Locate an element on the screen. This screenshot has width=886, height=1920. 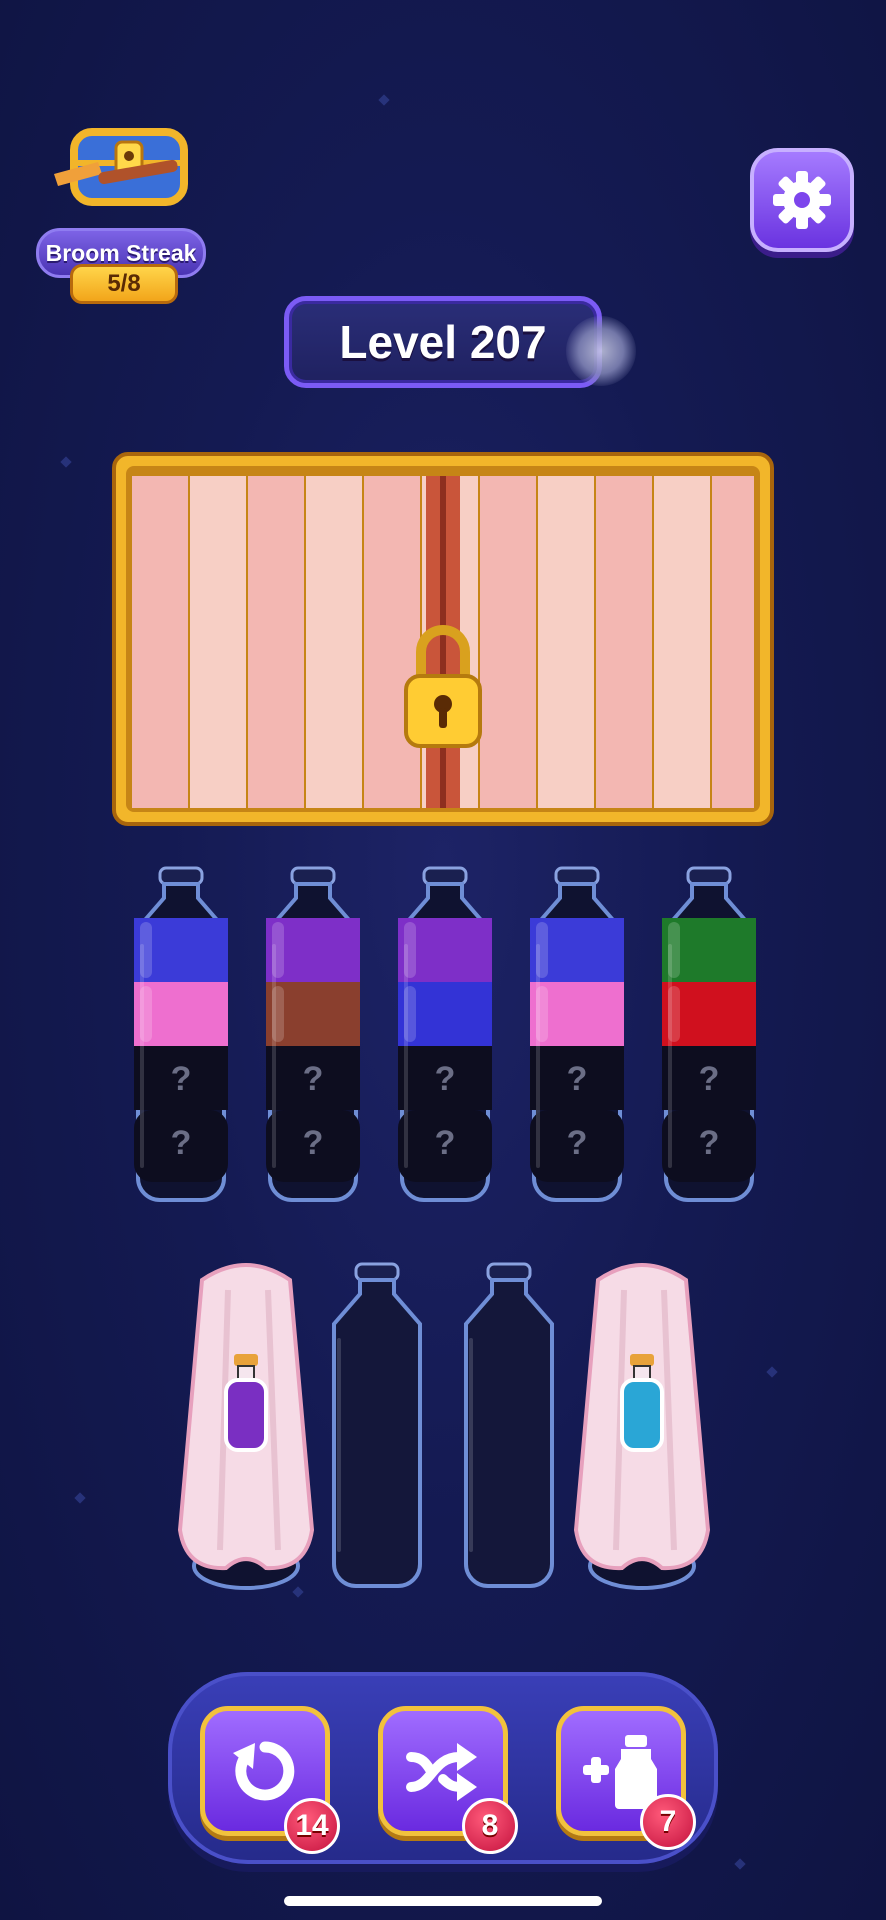
broom-streak-progress: 5/8 is located at coordinates (124, 284).